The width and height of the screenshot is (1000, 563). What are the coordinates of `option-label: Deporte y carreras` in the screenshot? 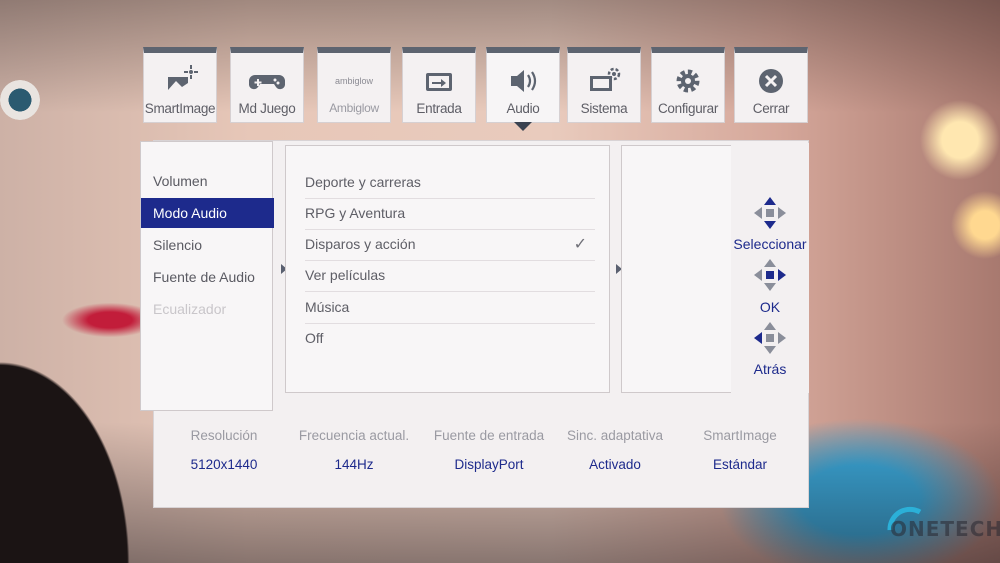 It's located at (363, 182).